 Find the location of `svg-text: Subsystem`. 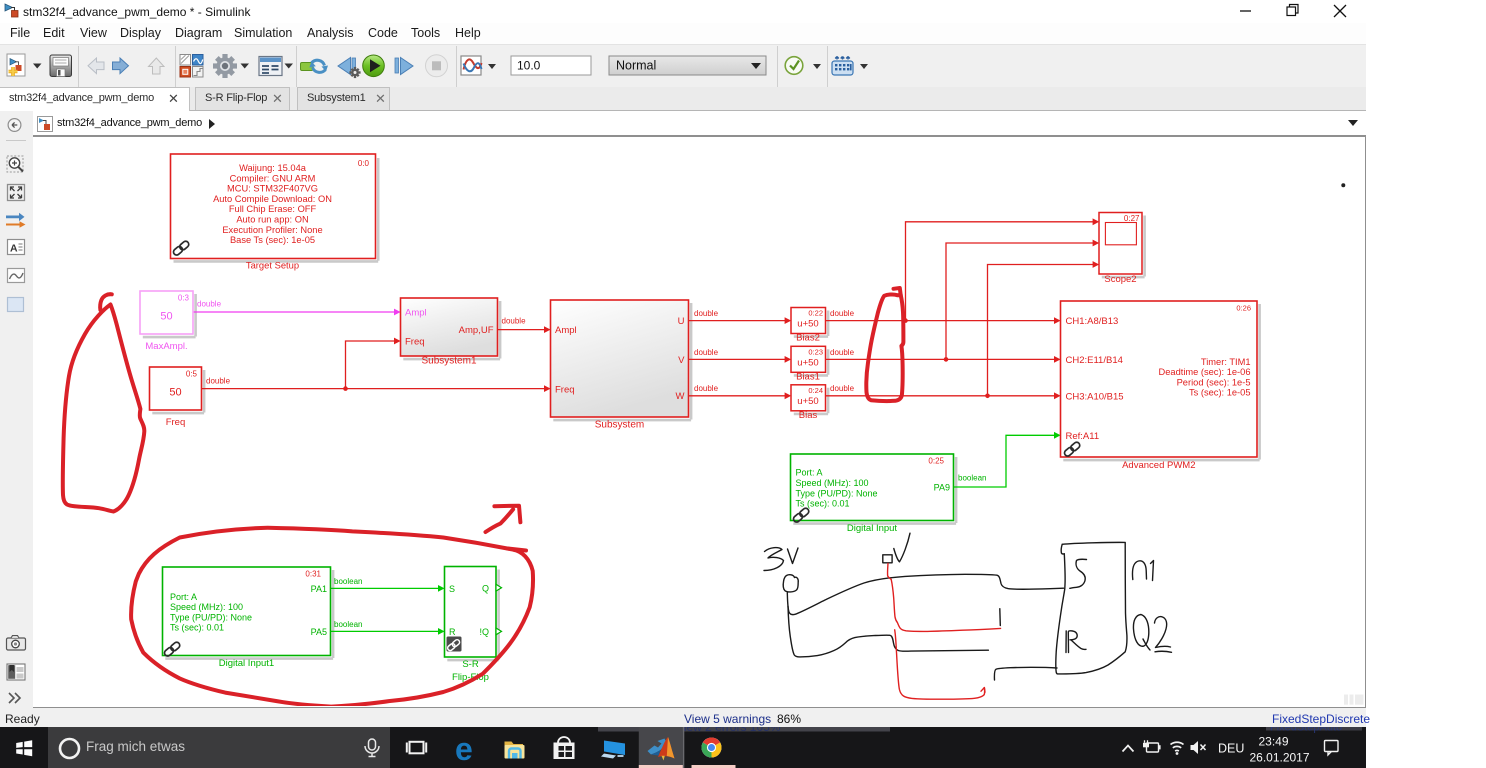

svg-text: Subsystem is located at coordinates (619, 425).